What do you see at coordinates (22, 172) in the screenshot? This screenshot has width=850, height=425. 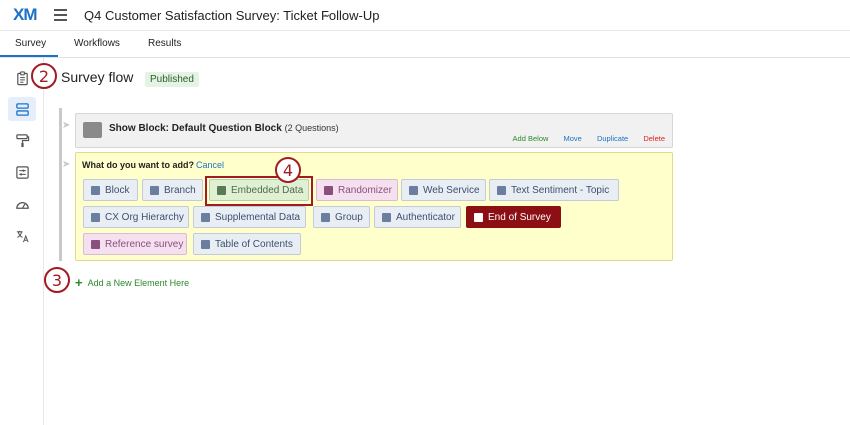 I see `options-icon` at bounding box center [22, 172].